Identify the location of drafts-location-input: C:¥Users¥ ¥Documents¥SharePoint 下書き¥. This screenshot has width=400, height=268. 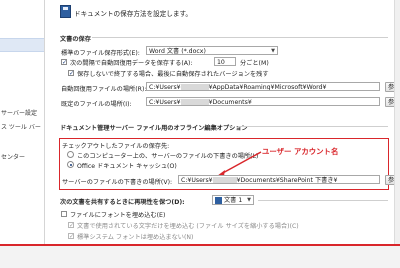
(279, 179).